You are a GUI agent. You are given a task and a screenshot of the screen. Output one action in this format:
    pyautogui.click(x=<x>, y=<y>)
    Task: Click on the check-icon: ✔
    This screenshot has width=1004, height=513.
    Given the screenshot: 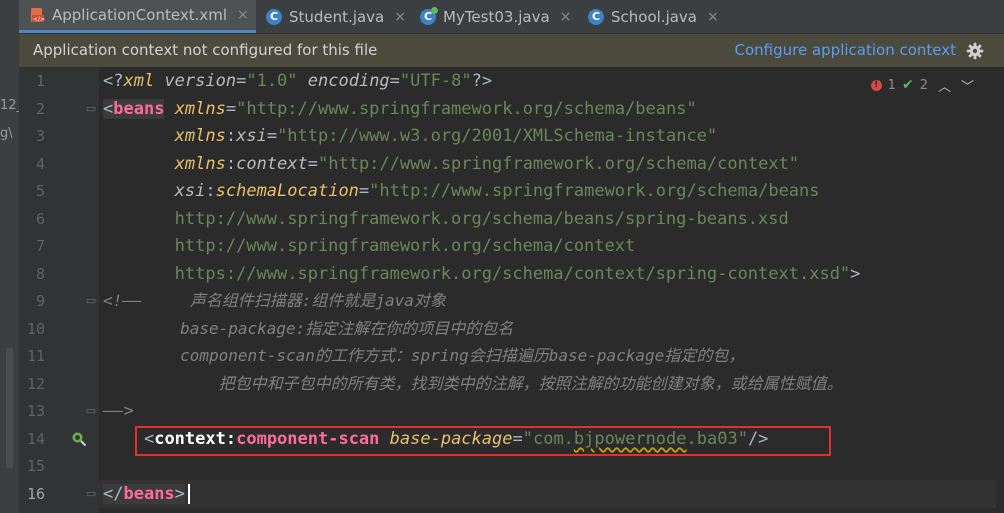 What is the action you would take?
    pyautogui.click(x=907, y=85)
    